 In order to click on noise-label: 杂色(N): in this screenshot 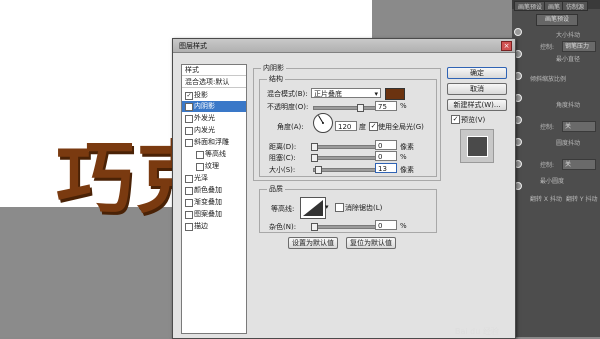, I will do `click(283, 227)`.